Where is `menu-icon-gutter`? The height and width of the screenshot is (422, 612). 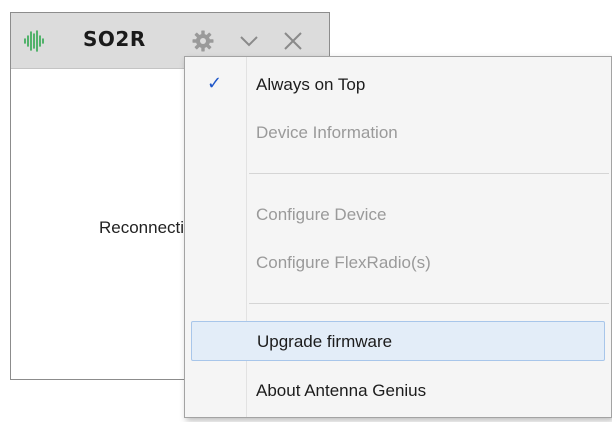
menu-icon-gutter is located at coordinates (216, 237).